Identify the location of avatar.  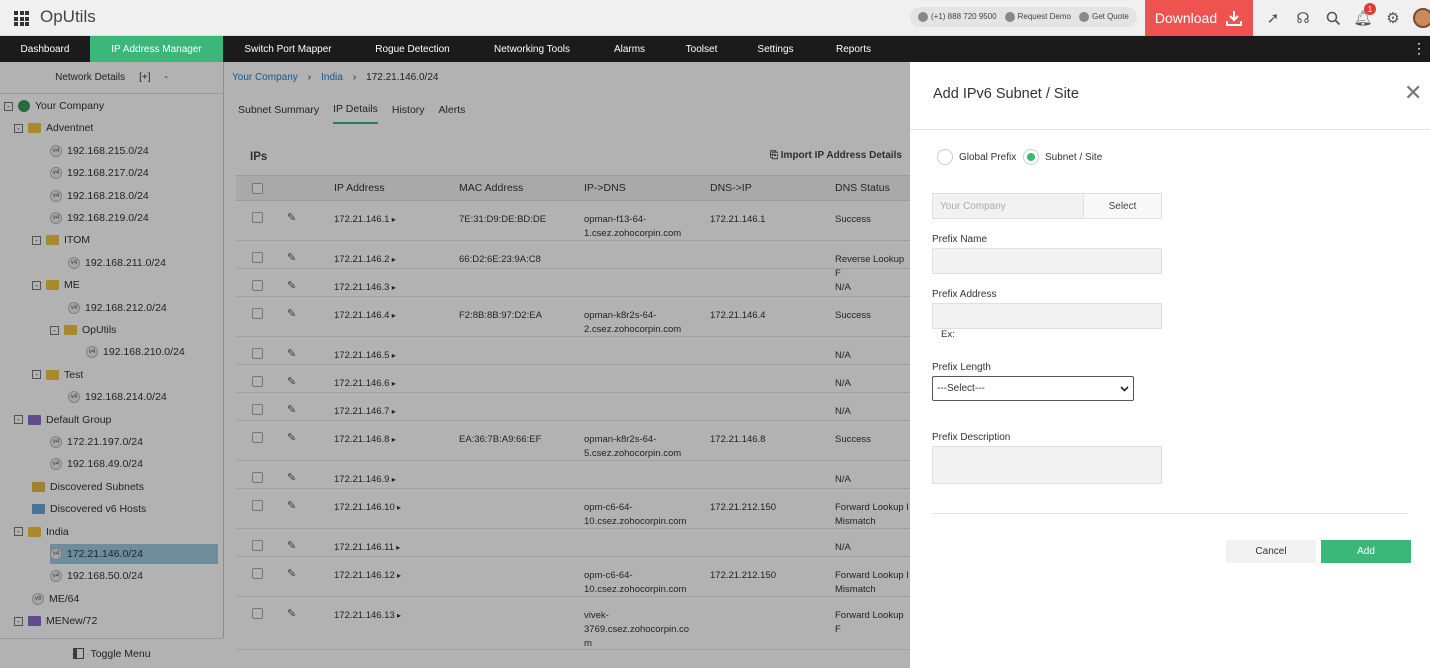
(1421, 18).